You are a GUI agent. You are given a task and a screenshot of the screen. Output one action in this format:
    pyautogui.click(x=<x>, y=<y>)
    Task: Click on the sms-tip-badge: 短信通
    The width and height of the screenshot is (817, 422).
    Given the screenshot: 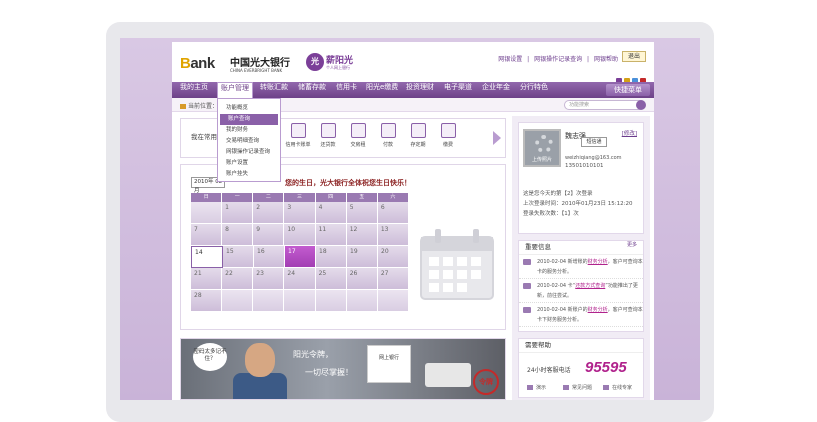 What is the action you would take?
    pyautogui.click(x=594, y=142)
    